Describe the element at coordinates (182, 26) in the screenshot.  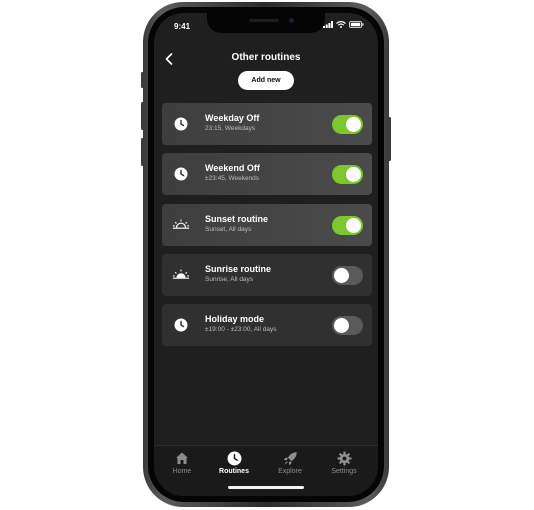
I see `status-time: 9:41` at that location.